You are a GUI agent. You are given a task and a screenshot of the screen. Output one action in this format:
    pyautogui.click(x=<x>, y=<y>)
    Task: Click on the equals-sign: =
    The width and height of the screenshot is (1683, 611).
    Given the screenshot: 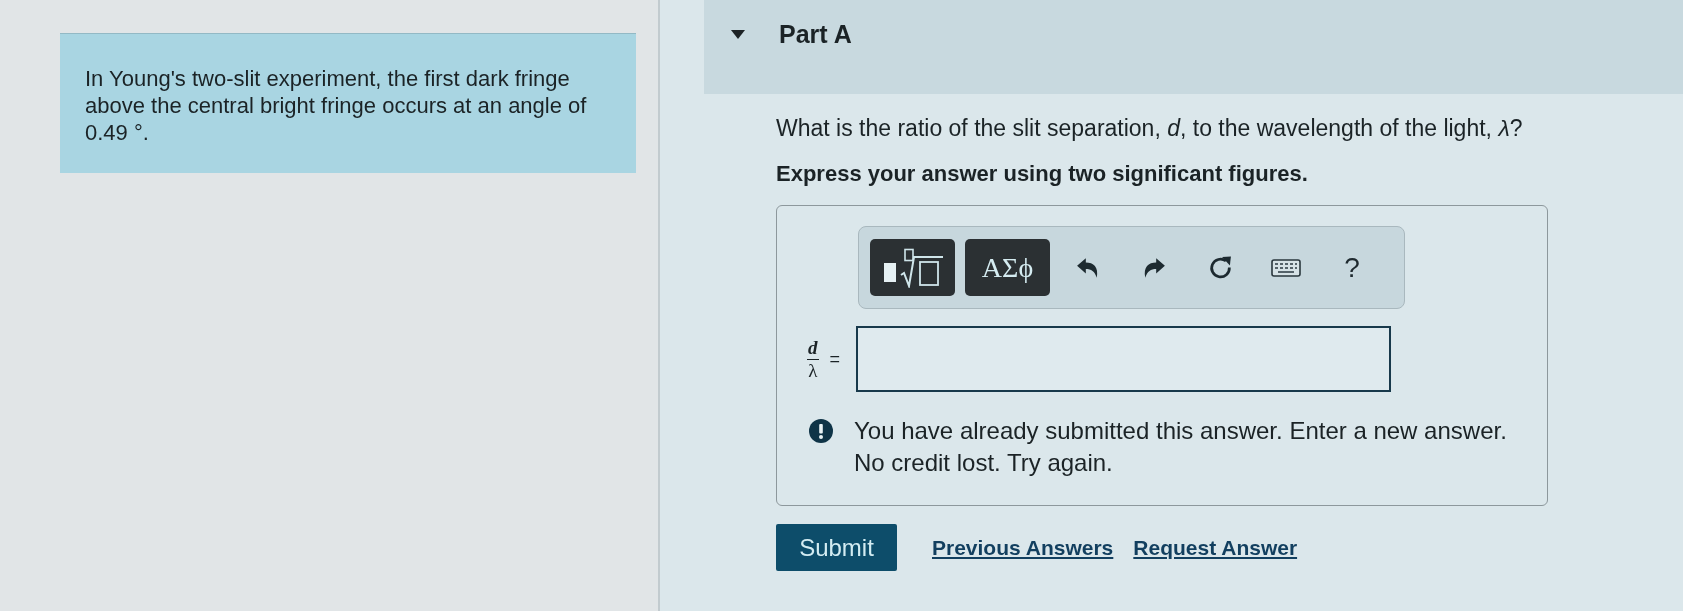 What is the action you would take?
    pyautogui.click(x=834, y=359)
    